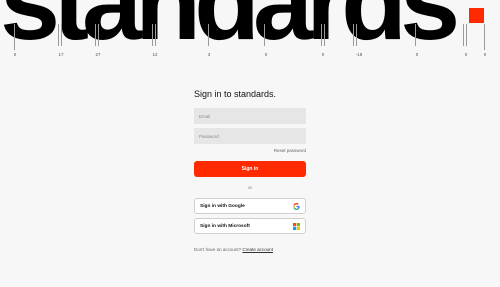 This screenshot has height=287, width=500. I want to click on ruler-marks, so click(250, 41).